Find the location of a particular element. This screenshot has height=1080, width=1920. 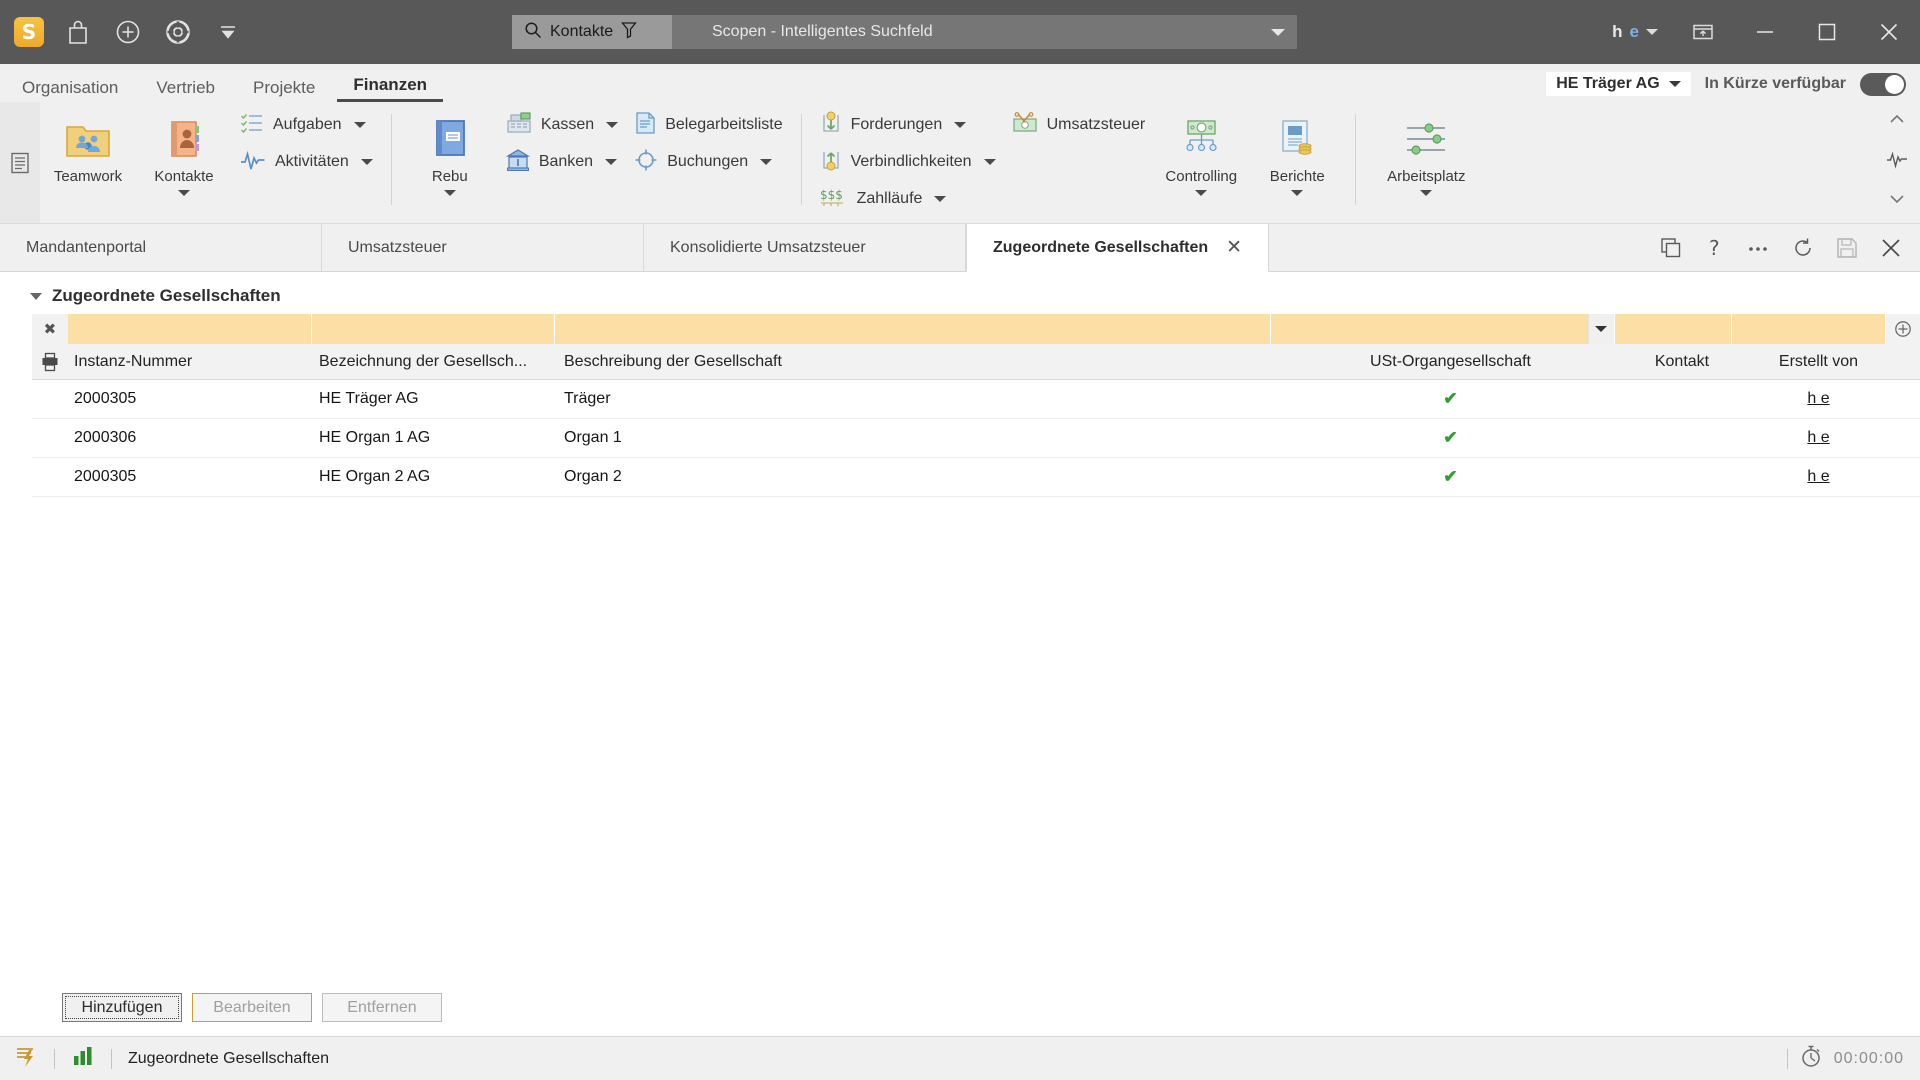

tab-konsolidierte-umsatzsteuer: Konsolidierte Umsatzsteuer is located at coordinates (805, 247).